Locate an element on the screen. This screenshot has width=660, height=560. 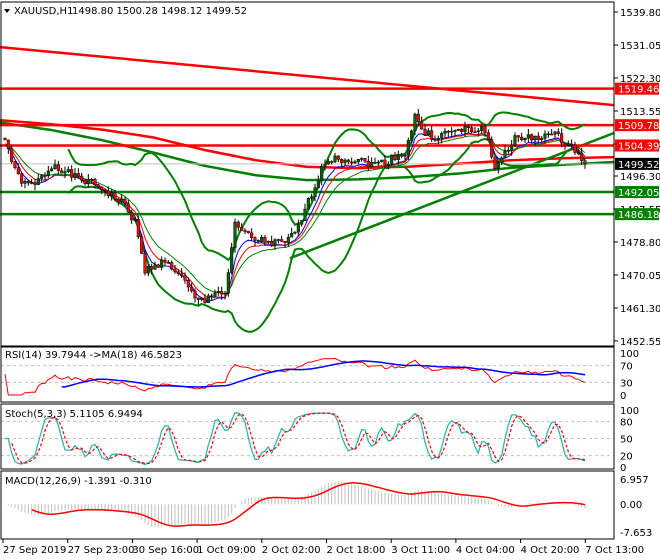
time-axis-label: 30 Sep 16:00 is located at coordinates (165, 550).